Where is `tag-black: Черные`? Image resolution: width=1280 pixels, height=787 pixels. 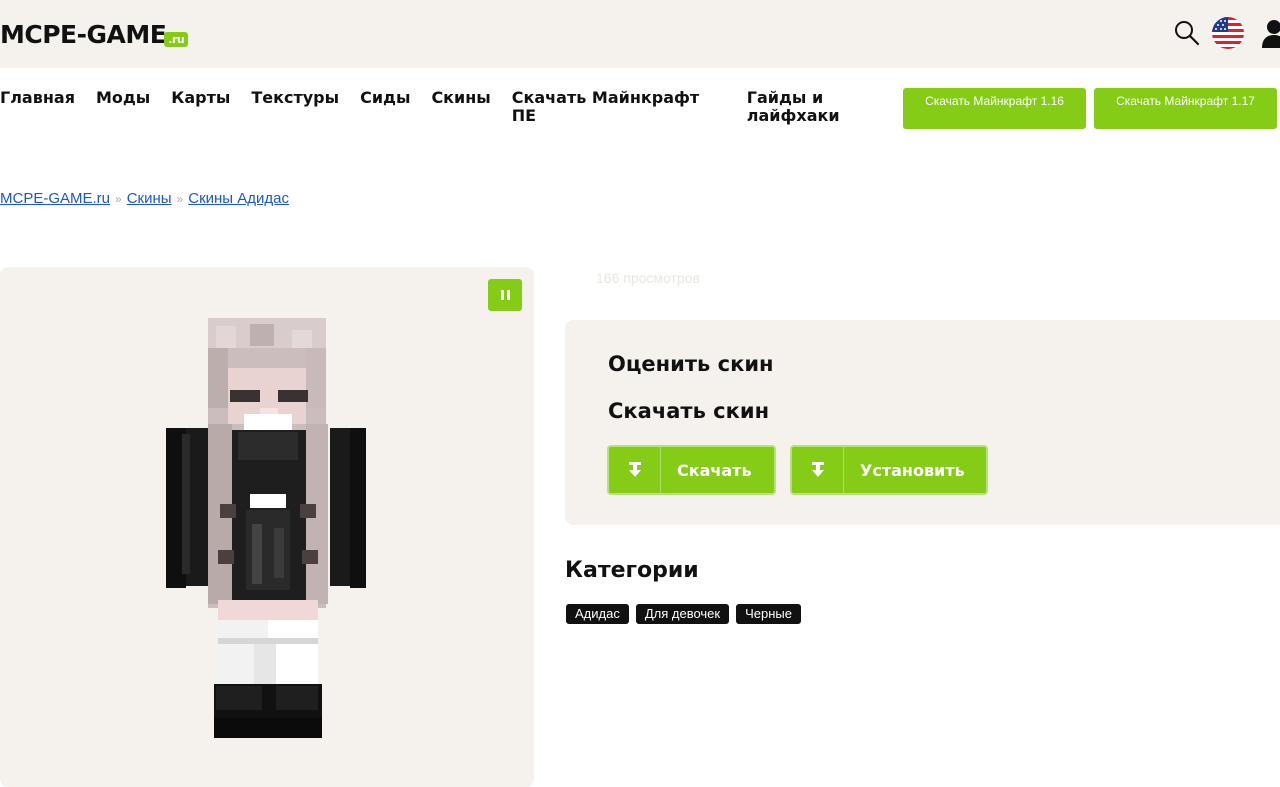 tag-black: Черные is located at coordinates (768, 614).